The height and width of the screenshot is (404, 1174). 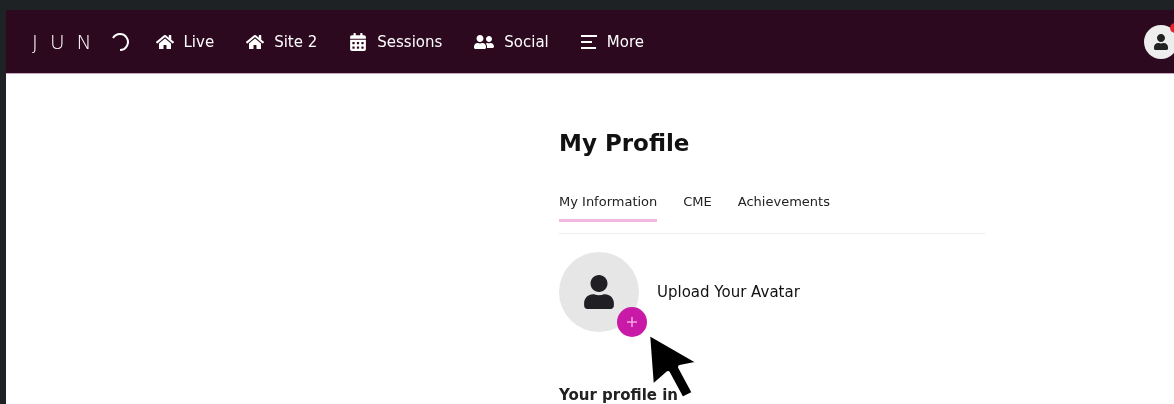 What do you see at coordinates (612, 41) in the screenshot?
I see `nav-link: More` at bounding box center [612, 41].